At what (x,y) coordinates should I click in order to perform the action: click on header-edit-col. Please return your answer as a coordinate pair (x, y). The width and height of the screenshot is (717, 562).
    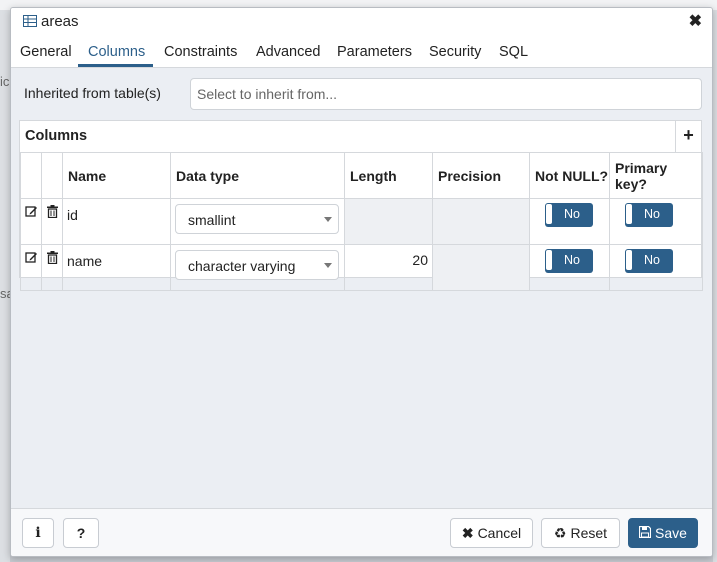
    Looking at the image, I should click on (31, 175).